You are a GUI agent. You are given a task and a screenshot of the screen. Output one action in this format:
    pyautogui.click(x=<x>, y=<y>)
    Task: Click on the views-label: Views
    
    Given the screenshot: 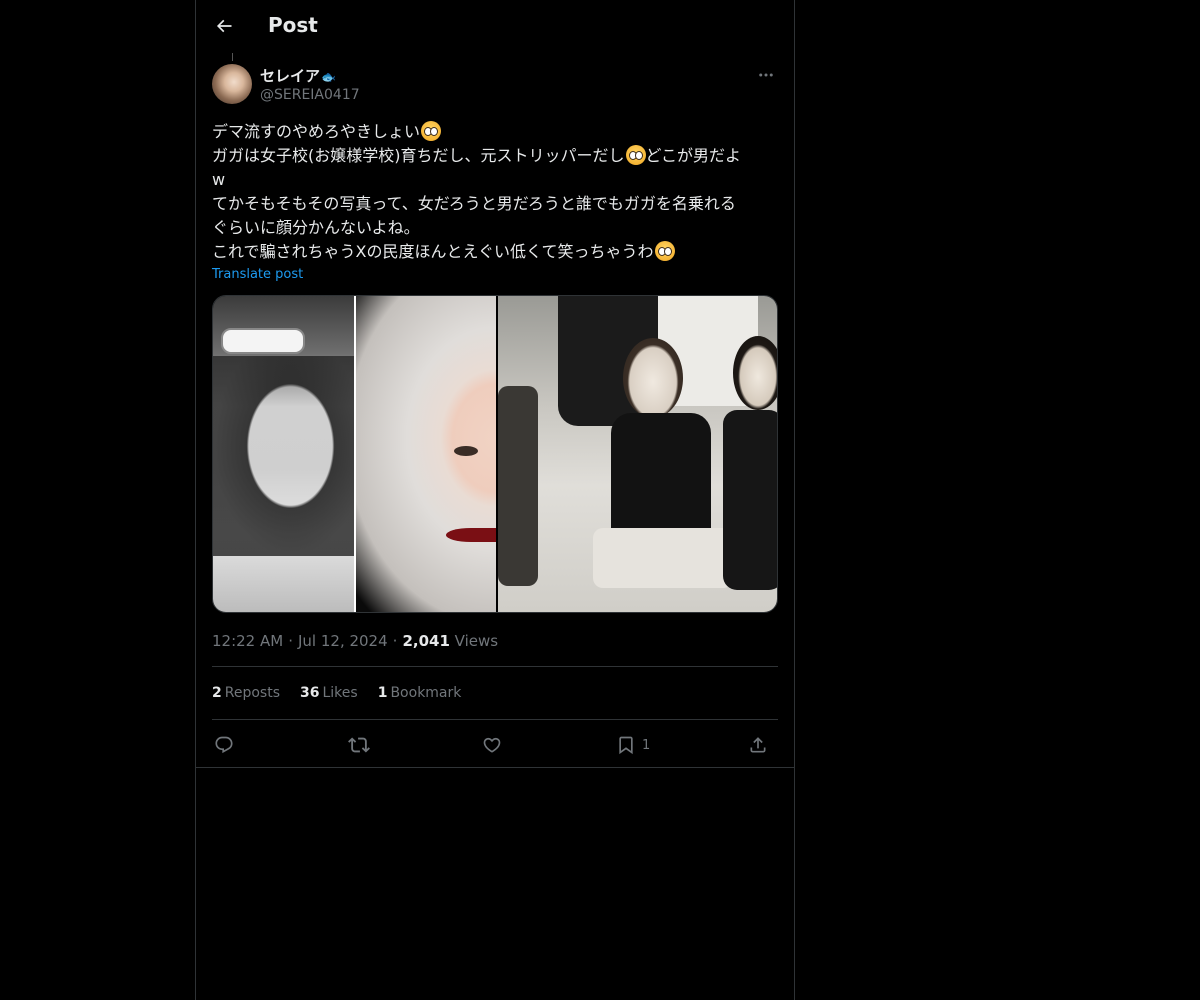 What is the action you would take?
    pyautogui.click(x=476, y=641)
    